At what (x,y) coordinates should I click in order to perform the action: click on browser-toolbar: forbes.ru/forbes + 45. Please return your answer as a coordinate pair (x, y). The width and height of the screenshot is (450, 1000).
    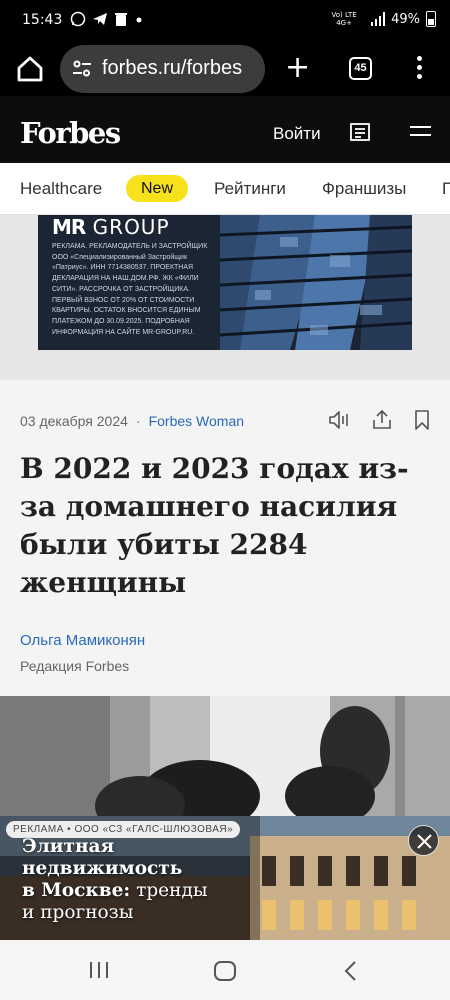
    Looking at the image, I should click on (225, 69).